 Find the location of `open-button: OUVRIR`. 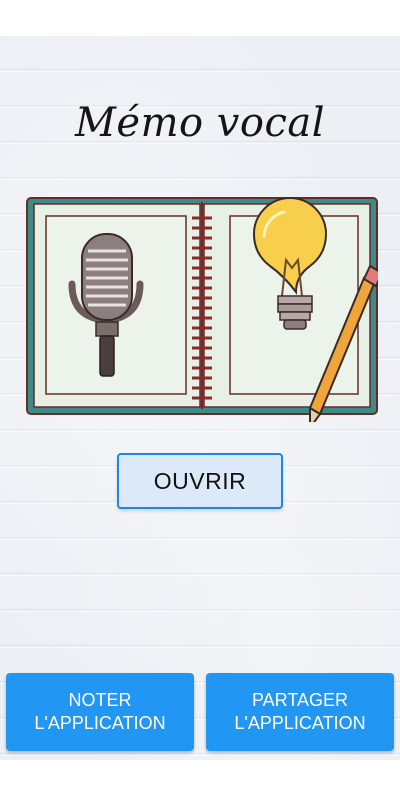

open-button: OUVRIR is located at coordinates (200, 481).